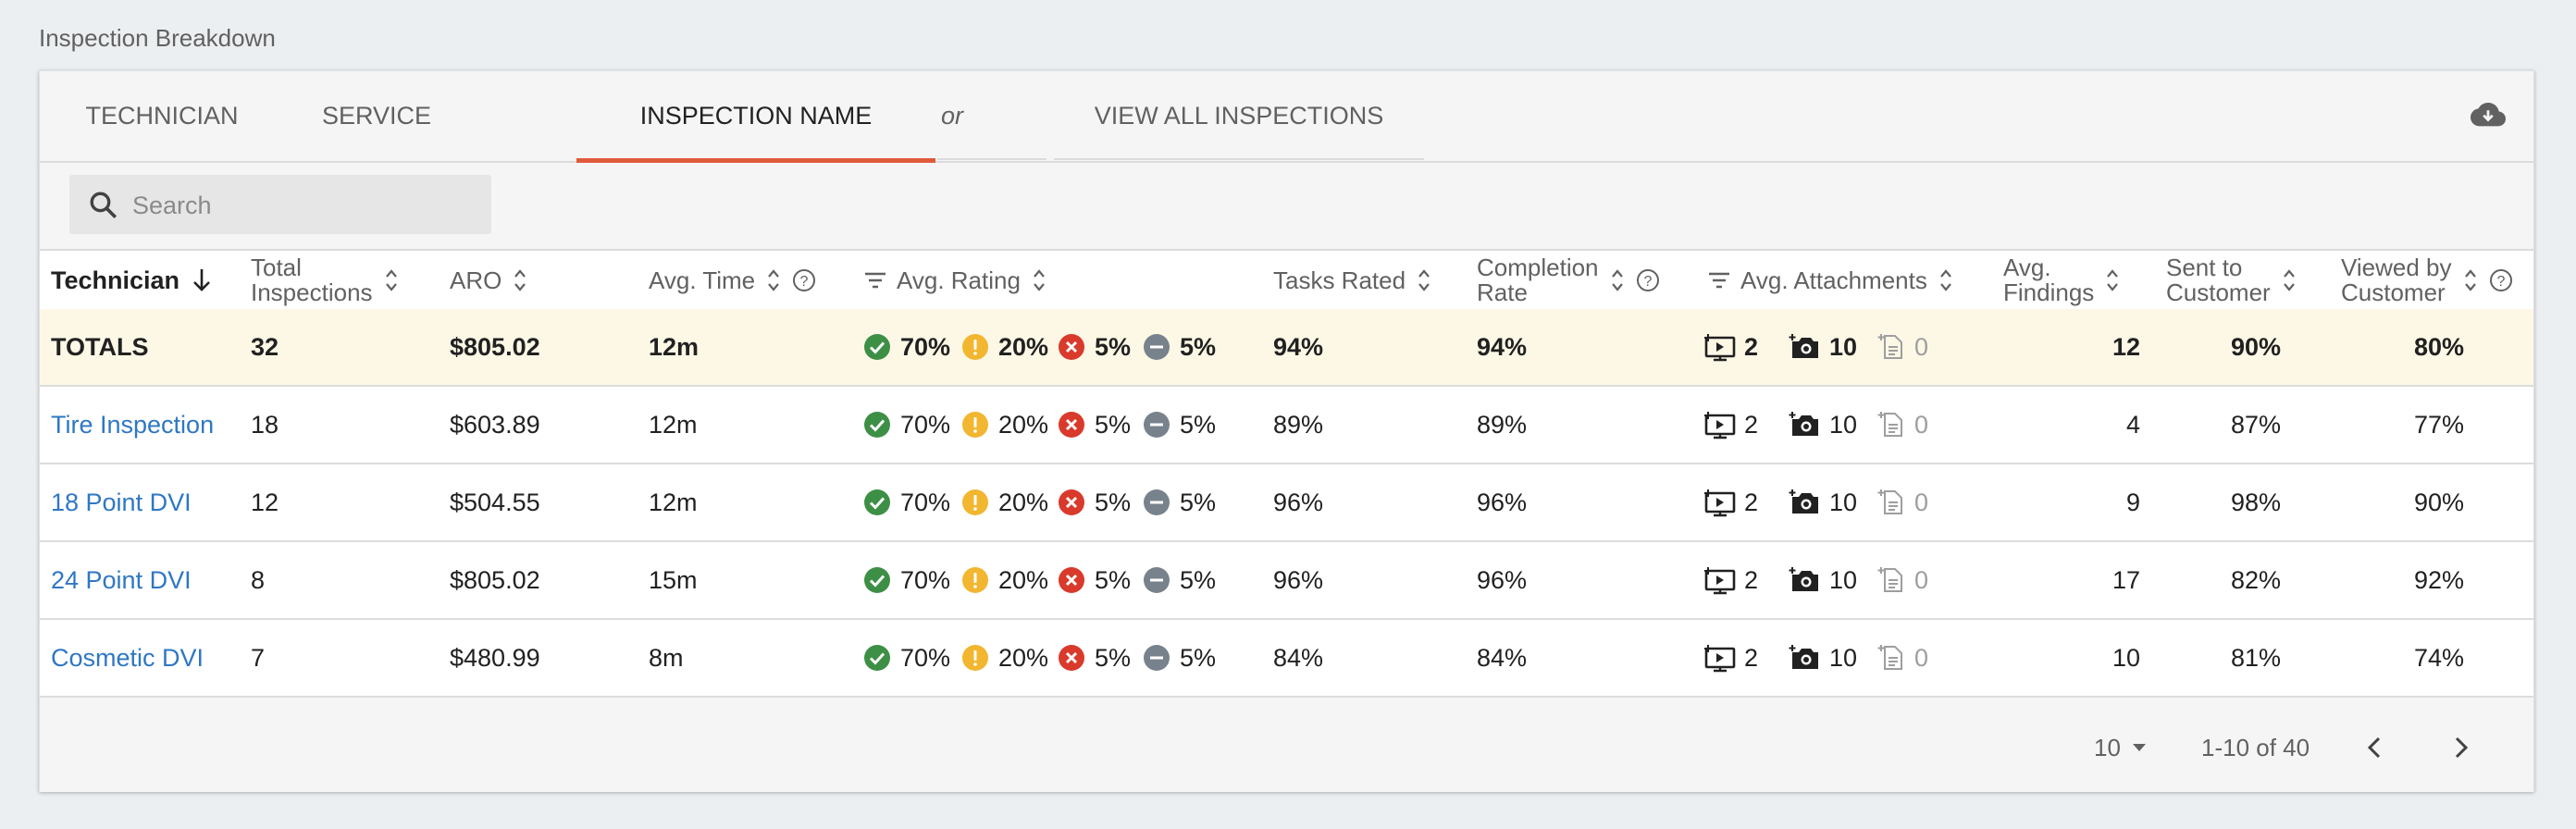 This screenshot has height=829, width=2576. Describe the element at coordinates (959, 280) in the screenshot. I see `column-header-label: Avg. Rating` at that location.